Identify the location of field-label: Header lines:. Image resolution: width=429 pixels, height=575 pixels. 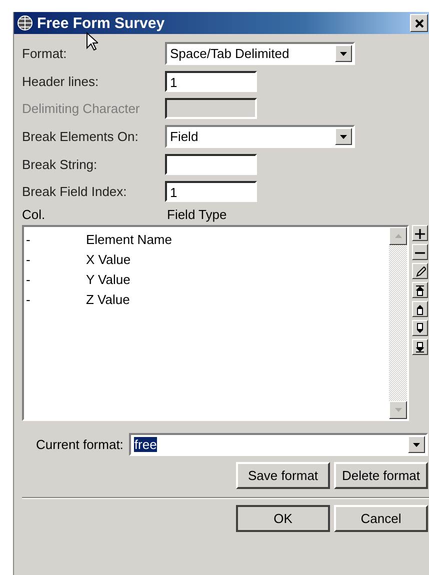
(61, 81).